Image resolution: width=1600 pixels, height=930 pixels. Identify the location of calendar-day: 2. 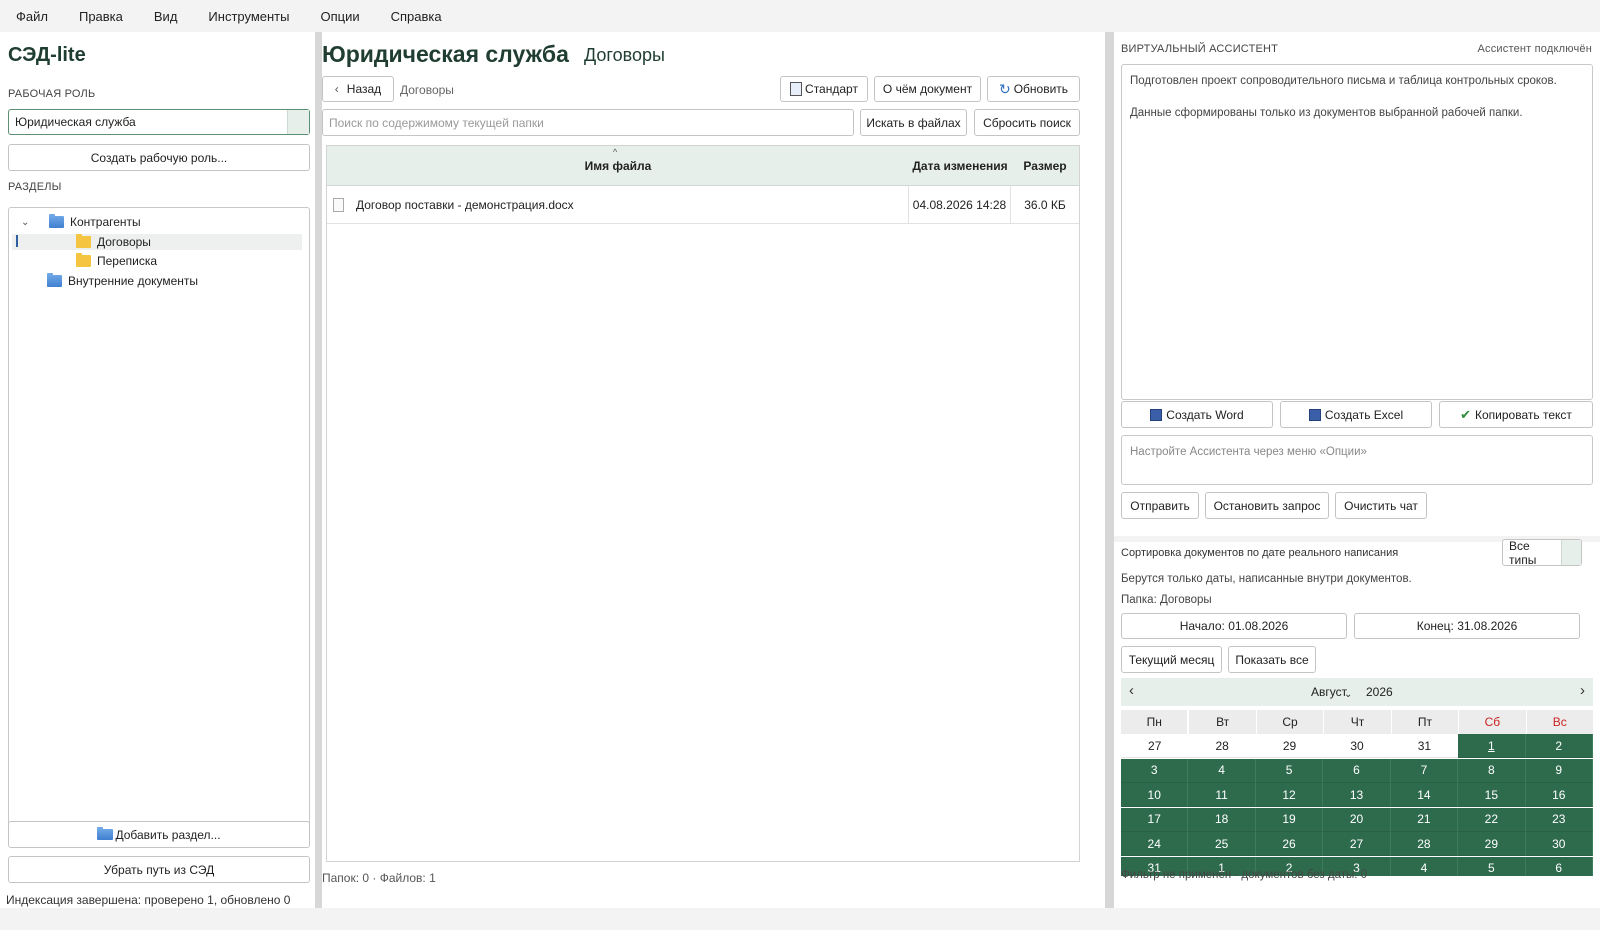
(1559, 746).